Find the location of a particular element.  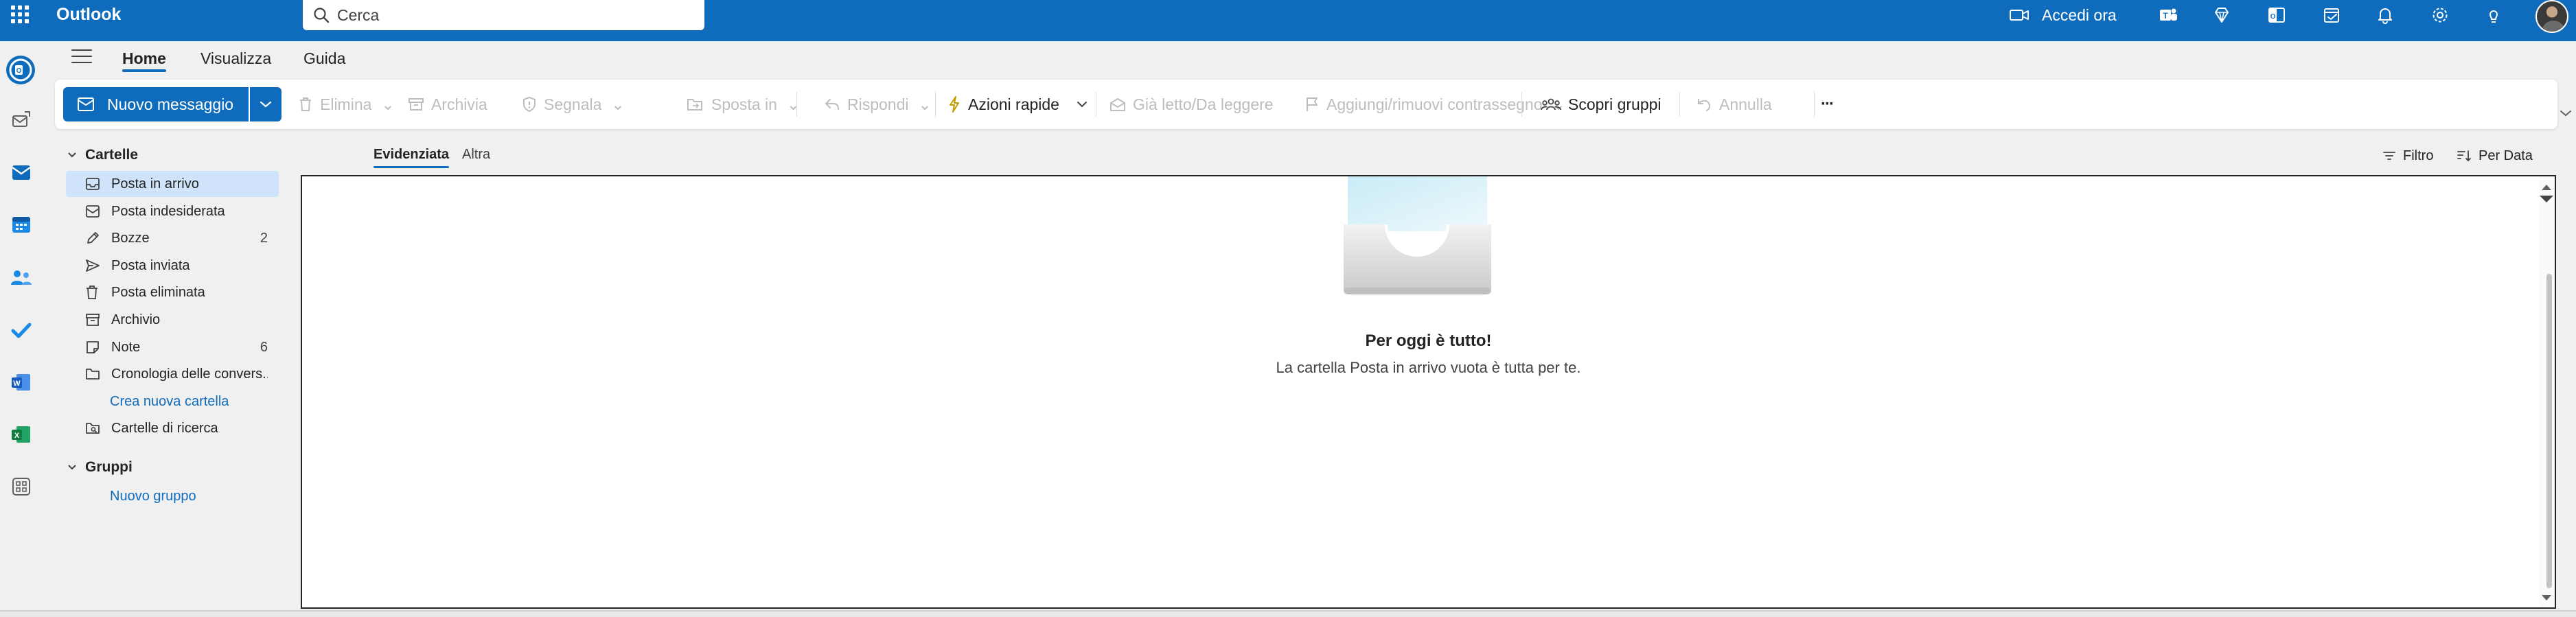

office-app-icon: O is located at coordinates (2276, 15).